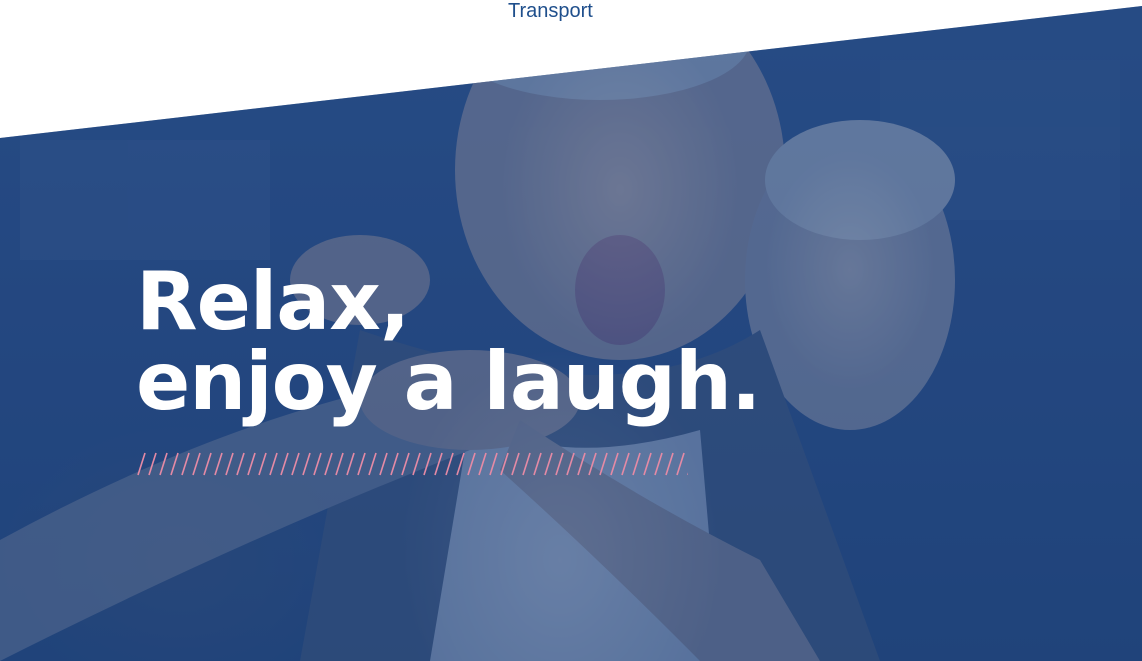  What do you see at coordinates (273, 301) in the screenshot?
I see `hero-headline-line-1: Relax,` at bounding box center [273, 301].